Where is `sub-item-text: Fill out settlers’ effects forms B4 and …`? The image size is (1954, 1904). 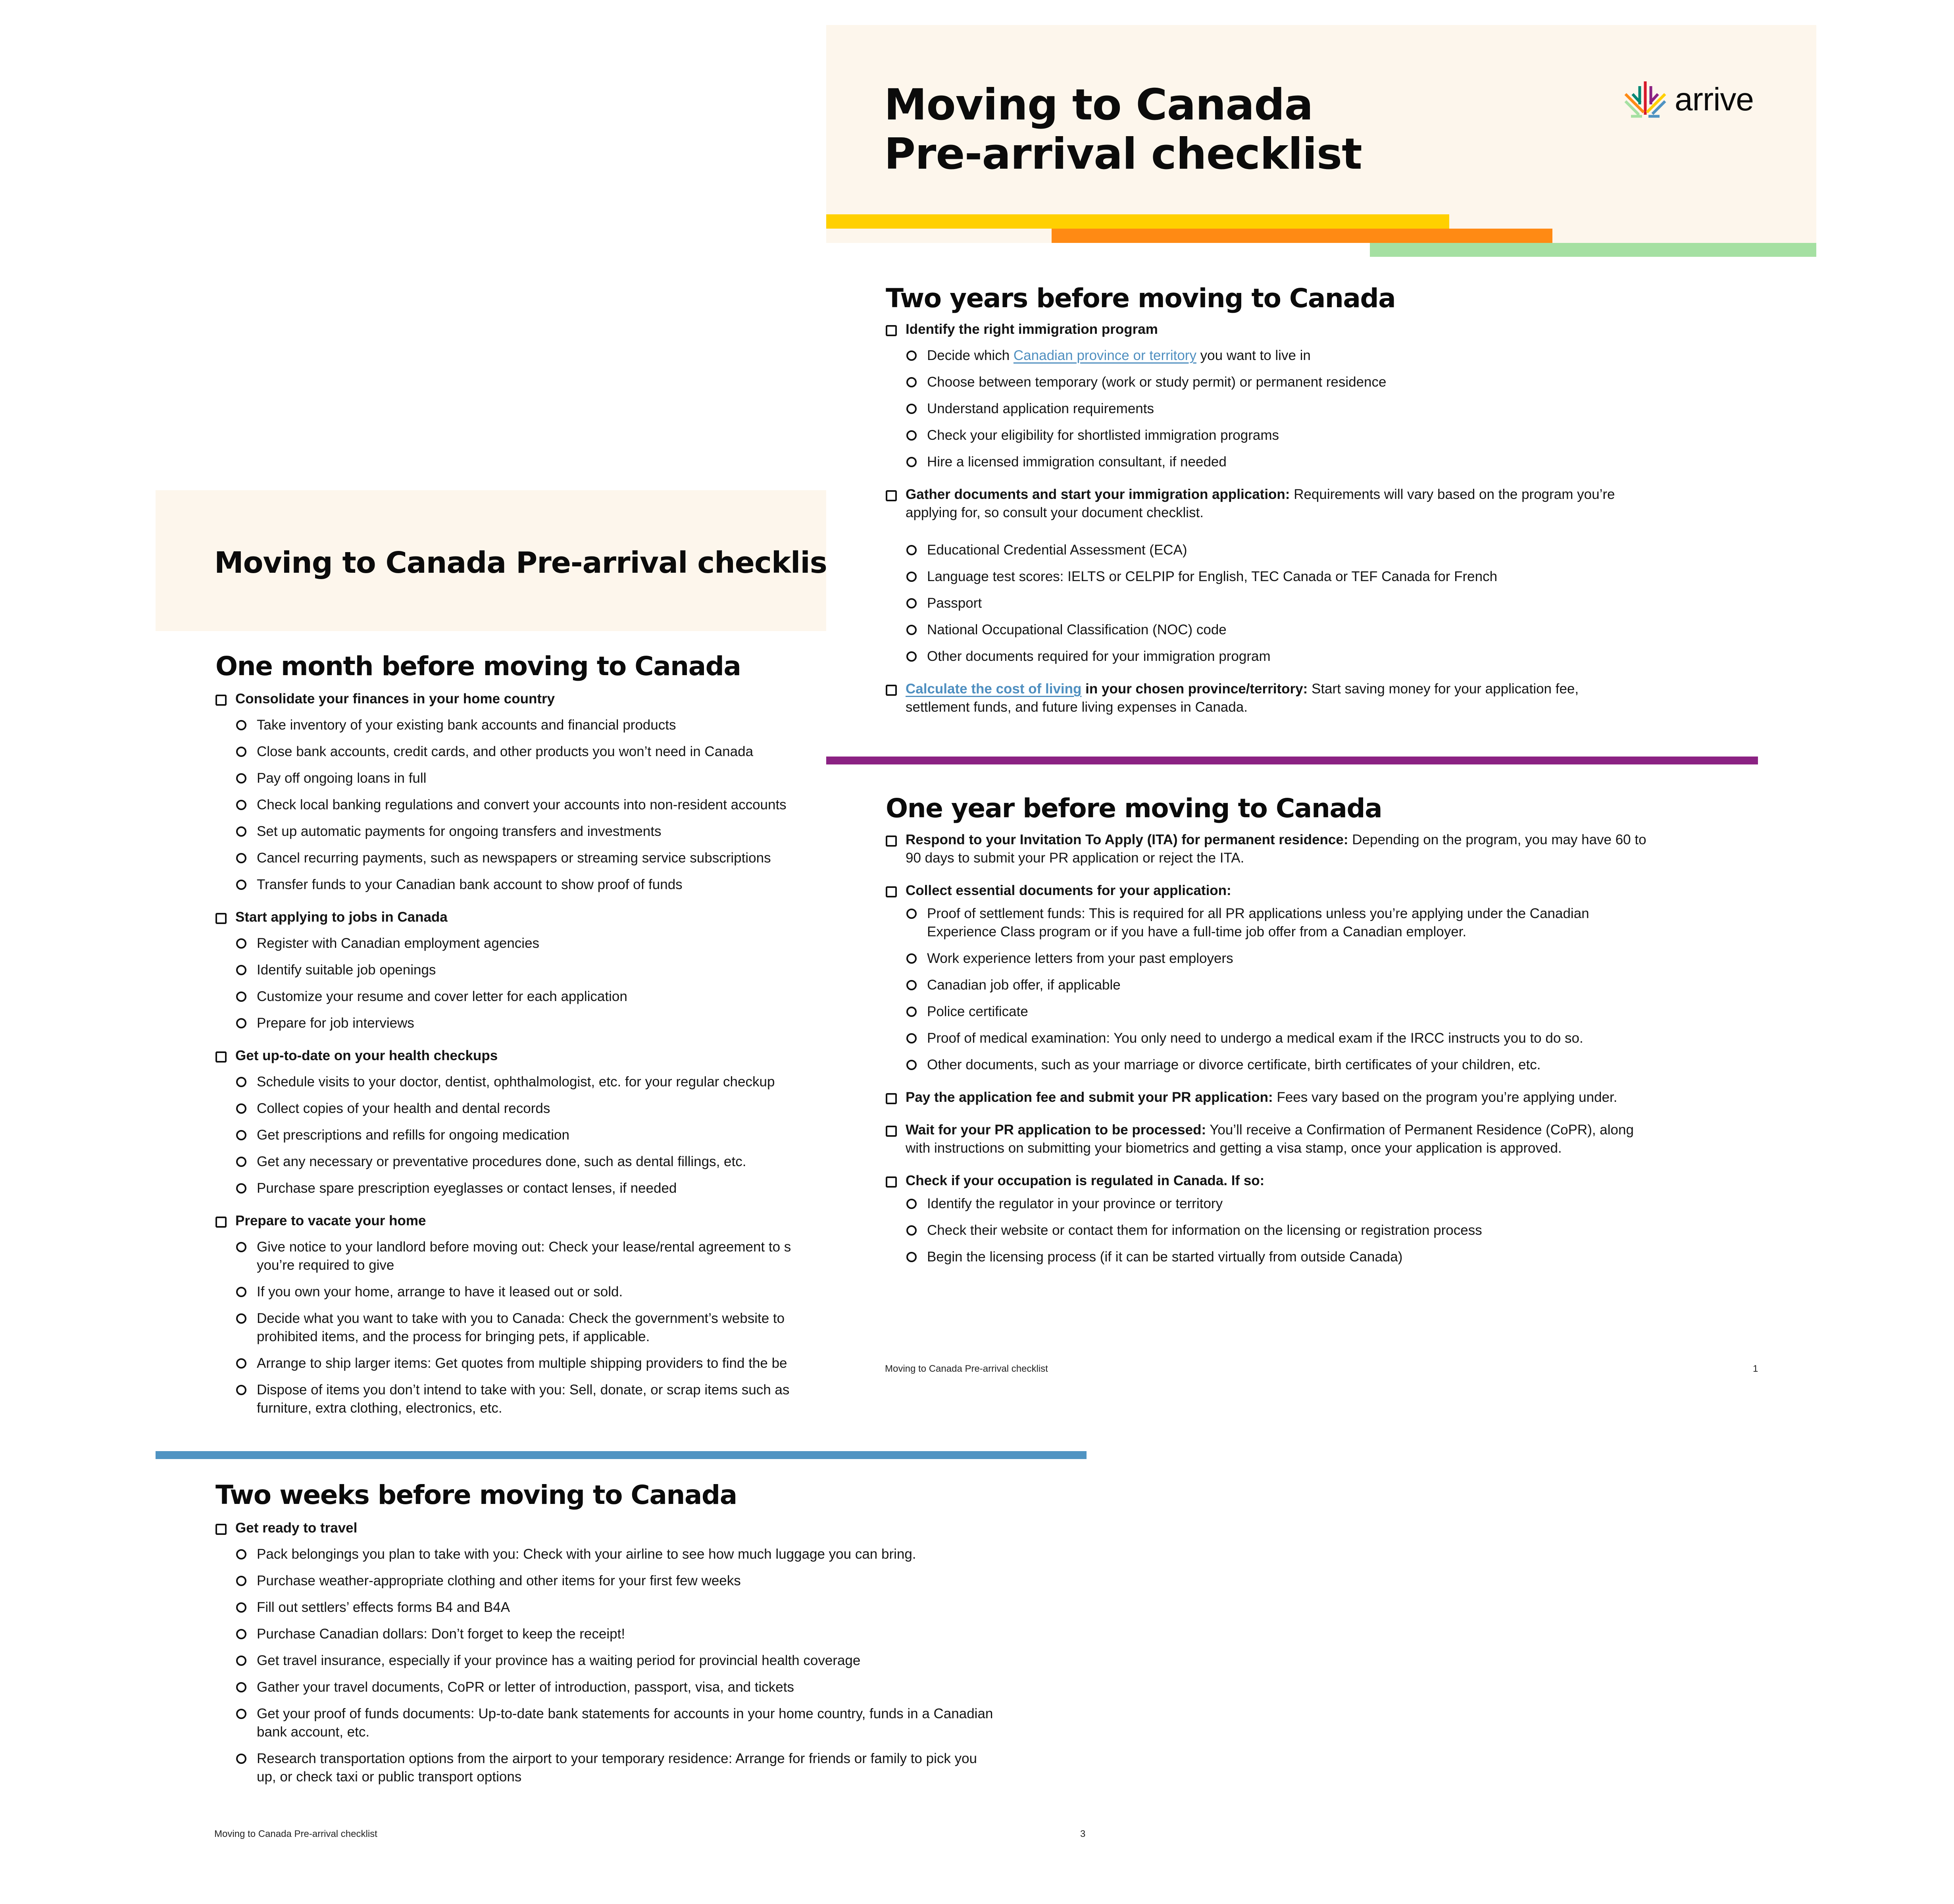
sub-item-text: Fill out settlers’ effects forms B4 and … is located at coordinates (384, 1607).